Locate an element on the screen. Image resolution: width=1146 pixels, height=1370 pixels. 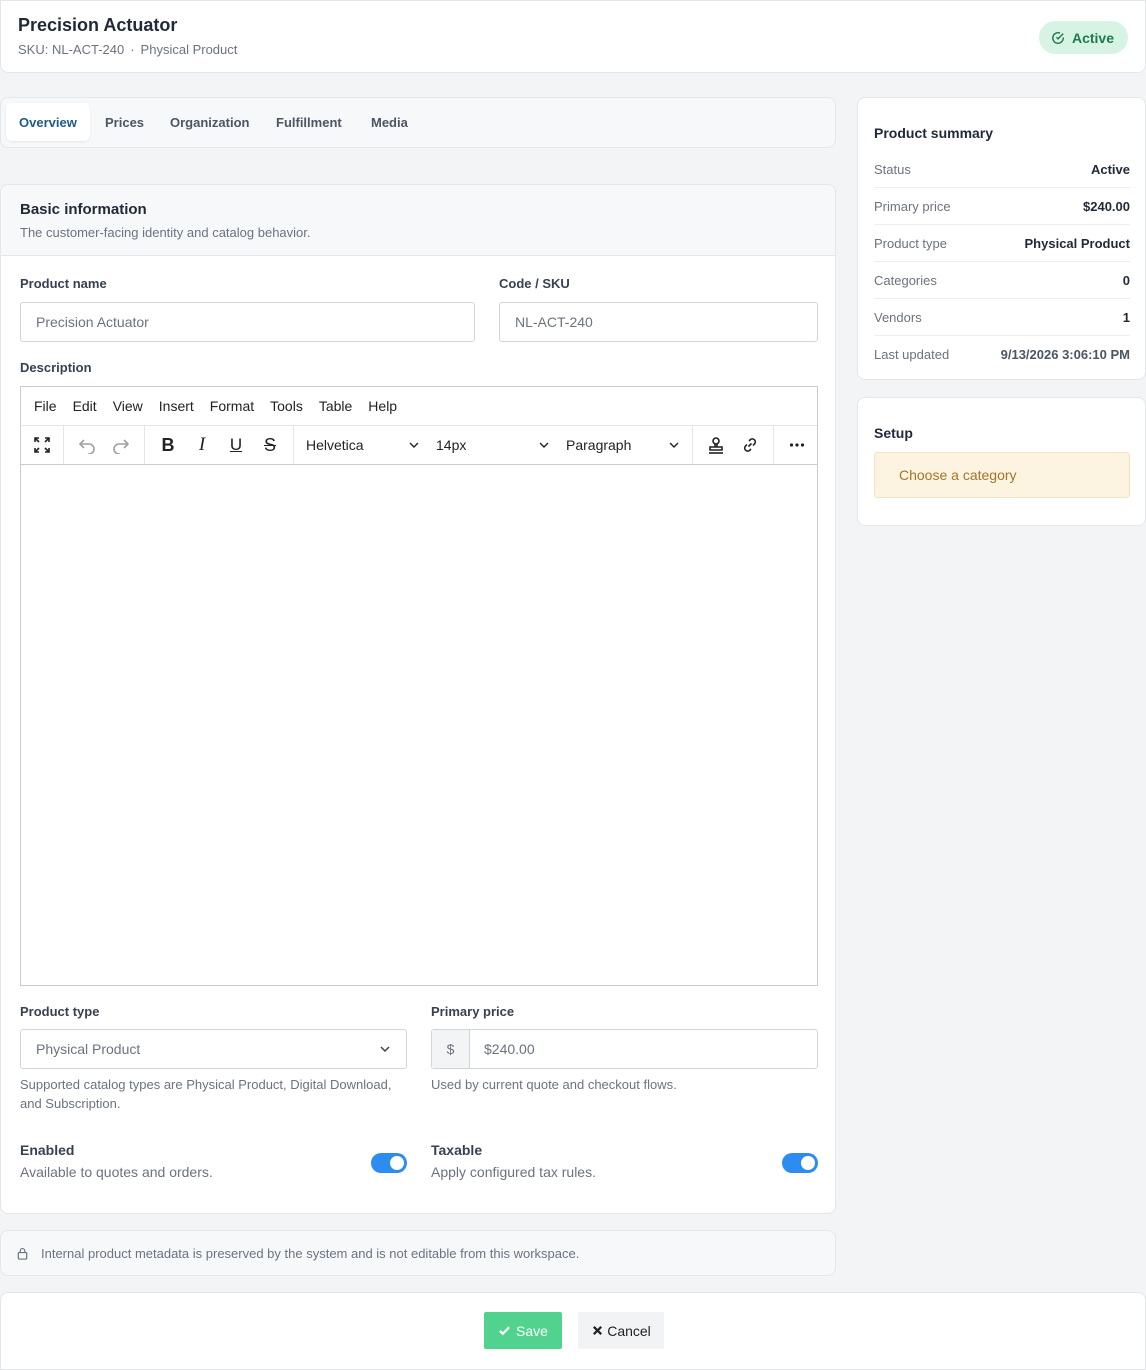
section-title: Basic information is located at coordinates (83, 209).